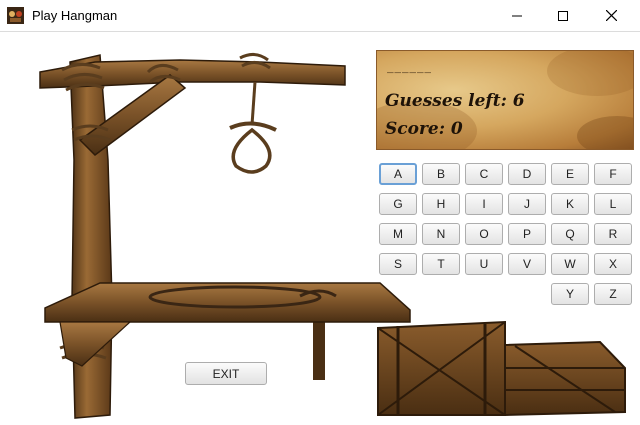 Image resolution: width=640 pixels, height=425 pixels. I want to click on minimize-button, so click(517, 15).